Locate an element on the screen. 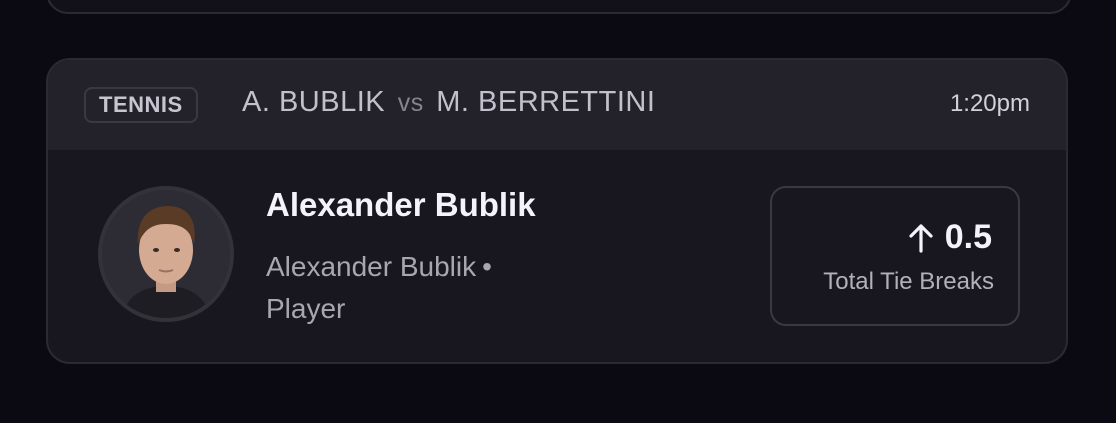  match-time: 1:20pm is located at coordinates (989, 103).